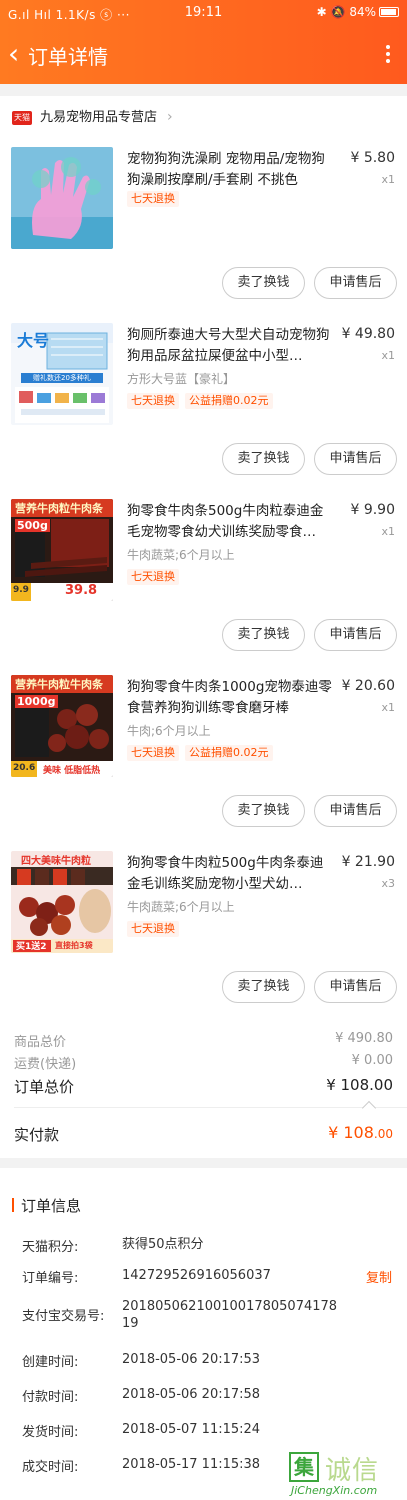 The height and width of the screenshot is (1500, 407). Describe the element at coordinates (368, 334) in the screenshot. I see `item-price: ¥ 49.80` at that location.